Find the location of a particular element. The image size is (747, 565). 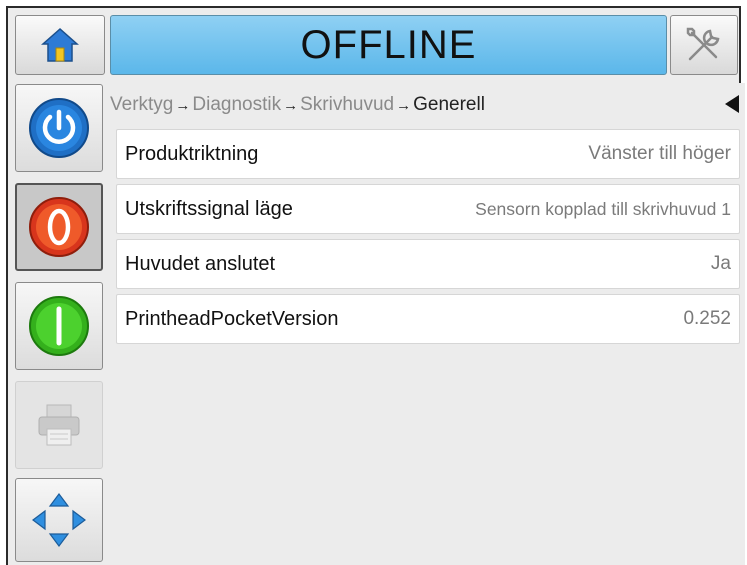

status-text: OFFLINE is located at coordinates (388, 44).